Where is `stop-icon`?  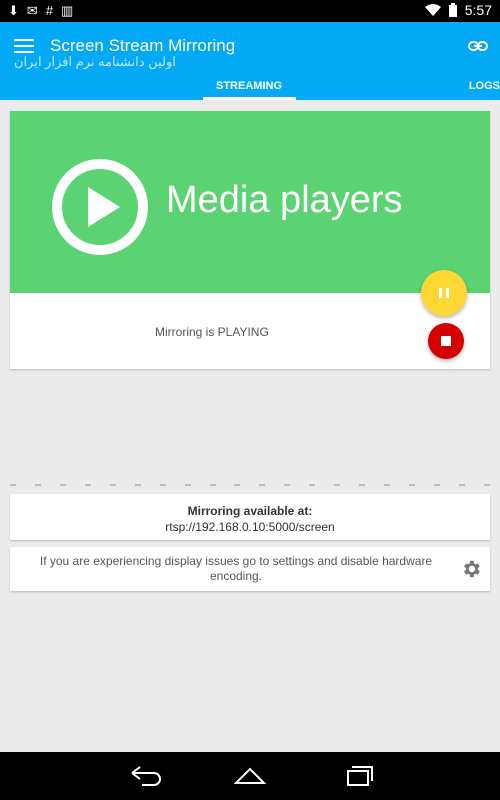 stop-icon is located at coordinates (446, 341).